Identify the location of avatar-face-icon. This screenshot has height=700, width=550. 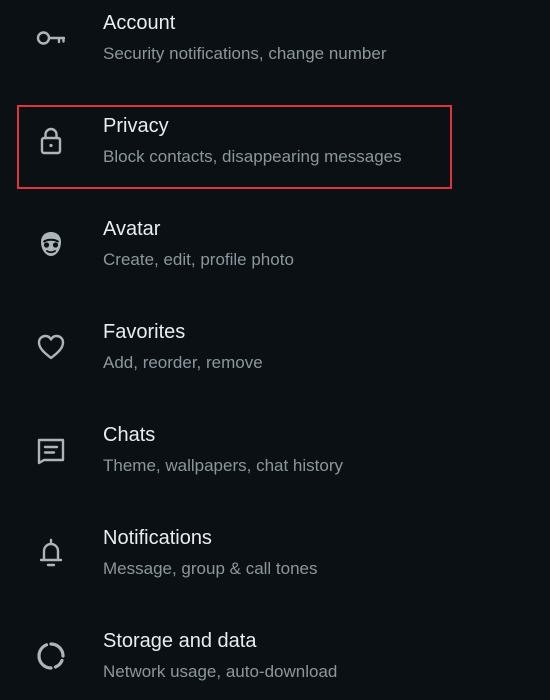
(51, 244).